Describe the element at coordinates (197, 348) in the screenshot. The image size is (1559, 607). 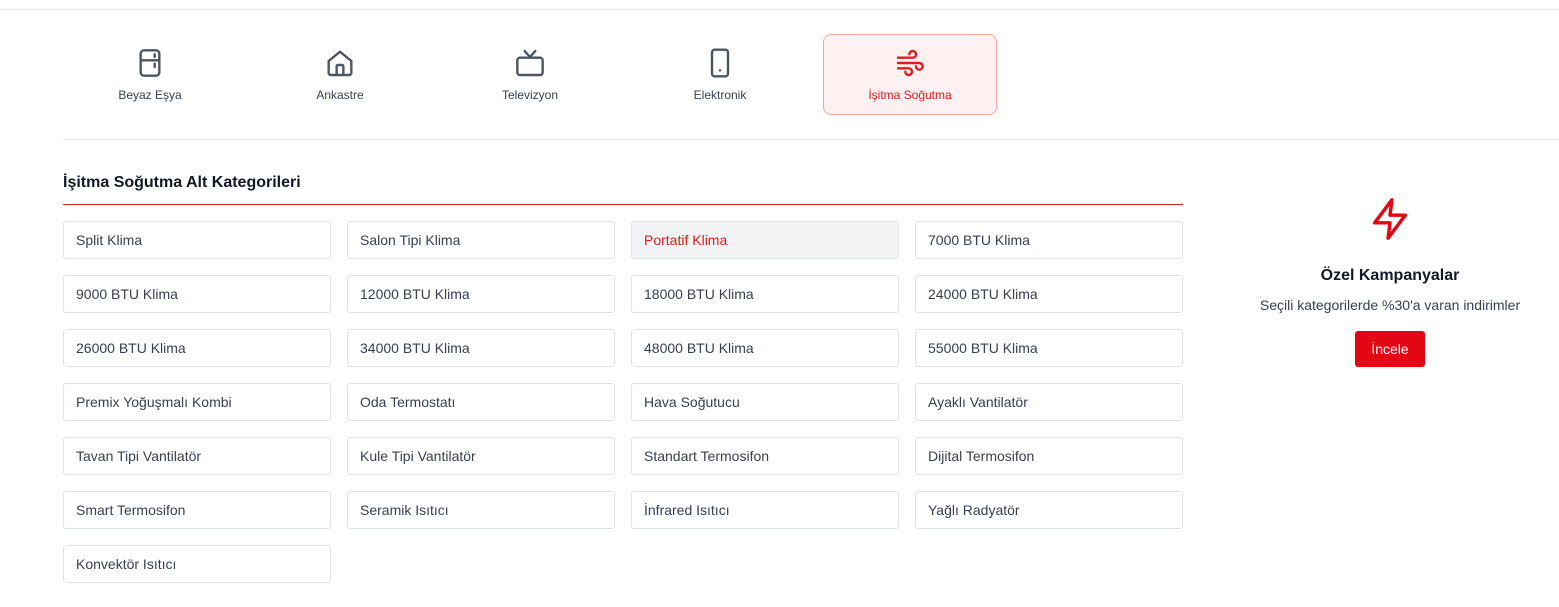
I see `subcategory-link: 26000 BTU Klima` at that location.